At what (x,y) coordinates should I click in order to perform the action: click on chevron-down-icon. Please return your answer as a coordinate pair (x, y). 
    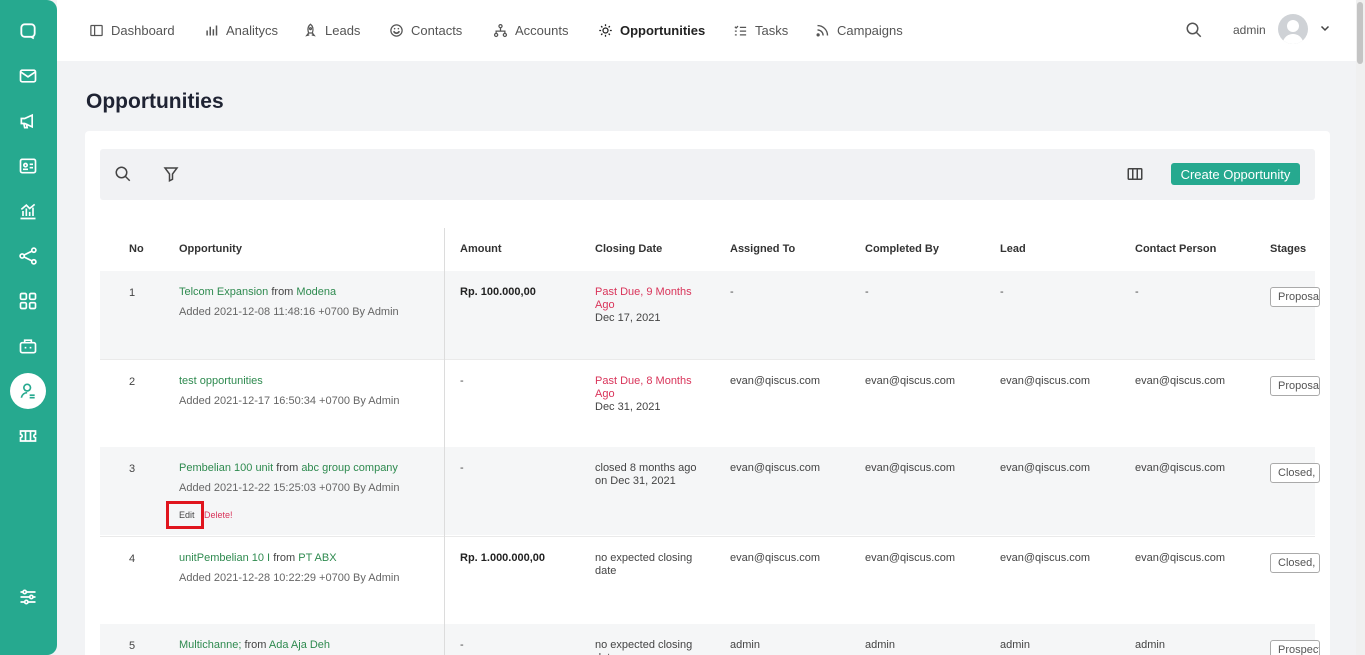
    Looking at the image, I should click on (1325, 28).